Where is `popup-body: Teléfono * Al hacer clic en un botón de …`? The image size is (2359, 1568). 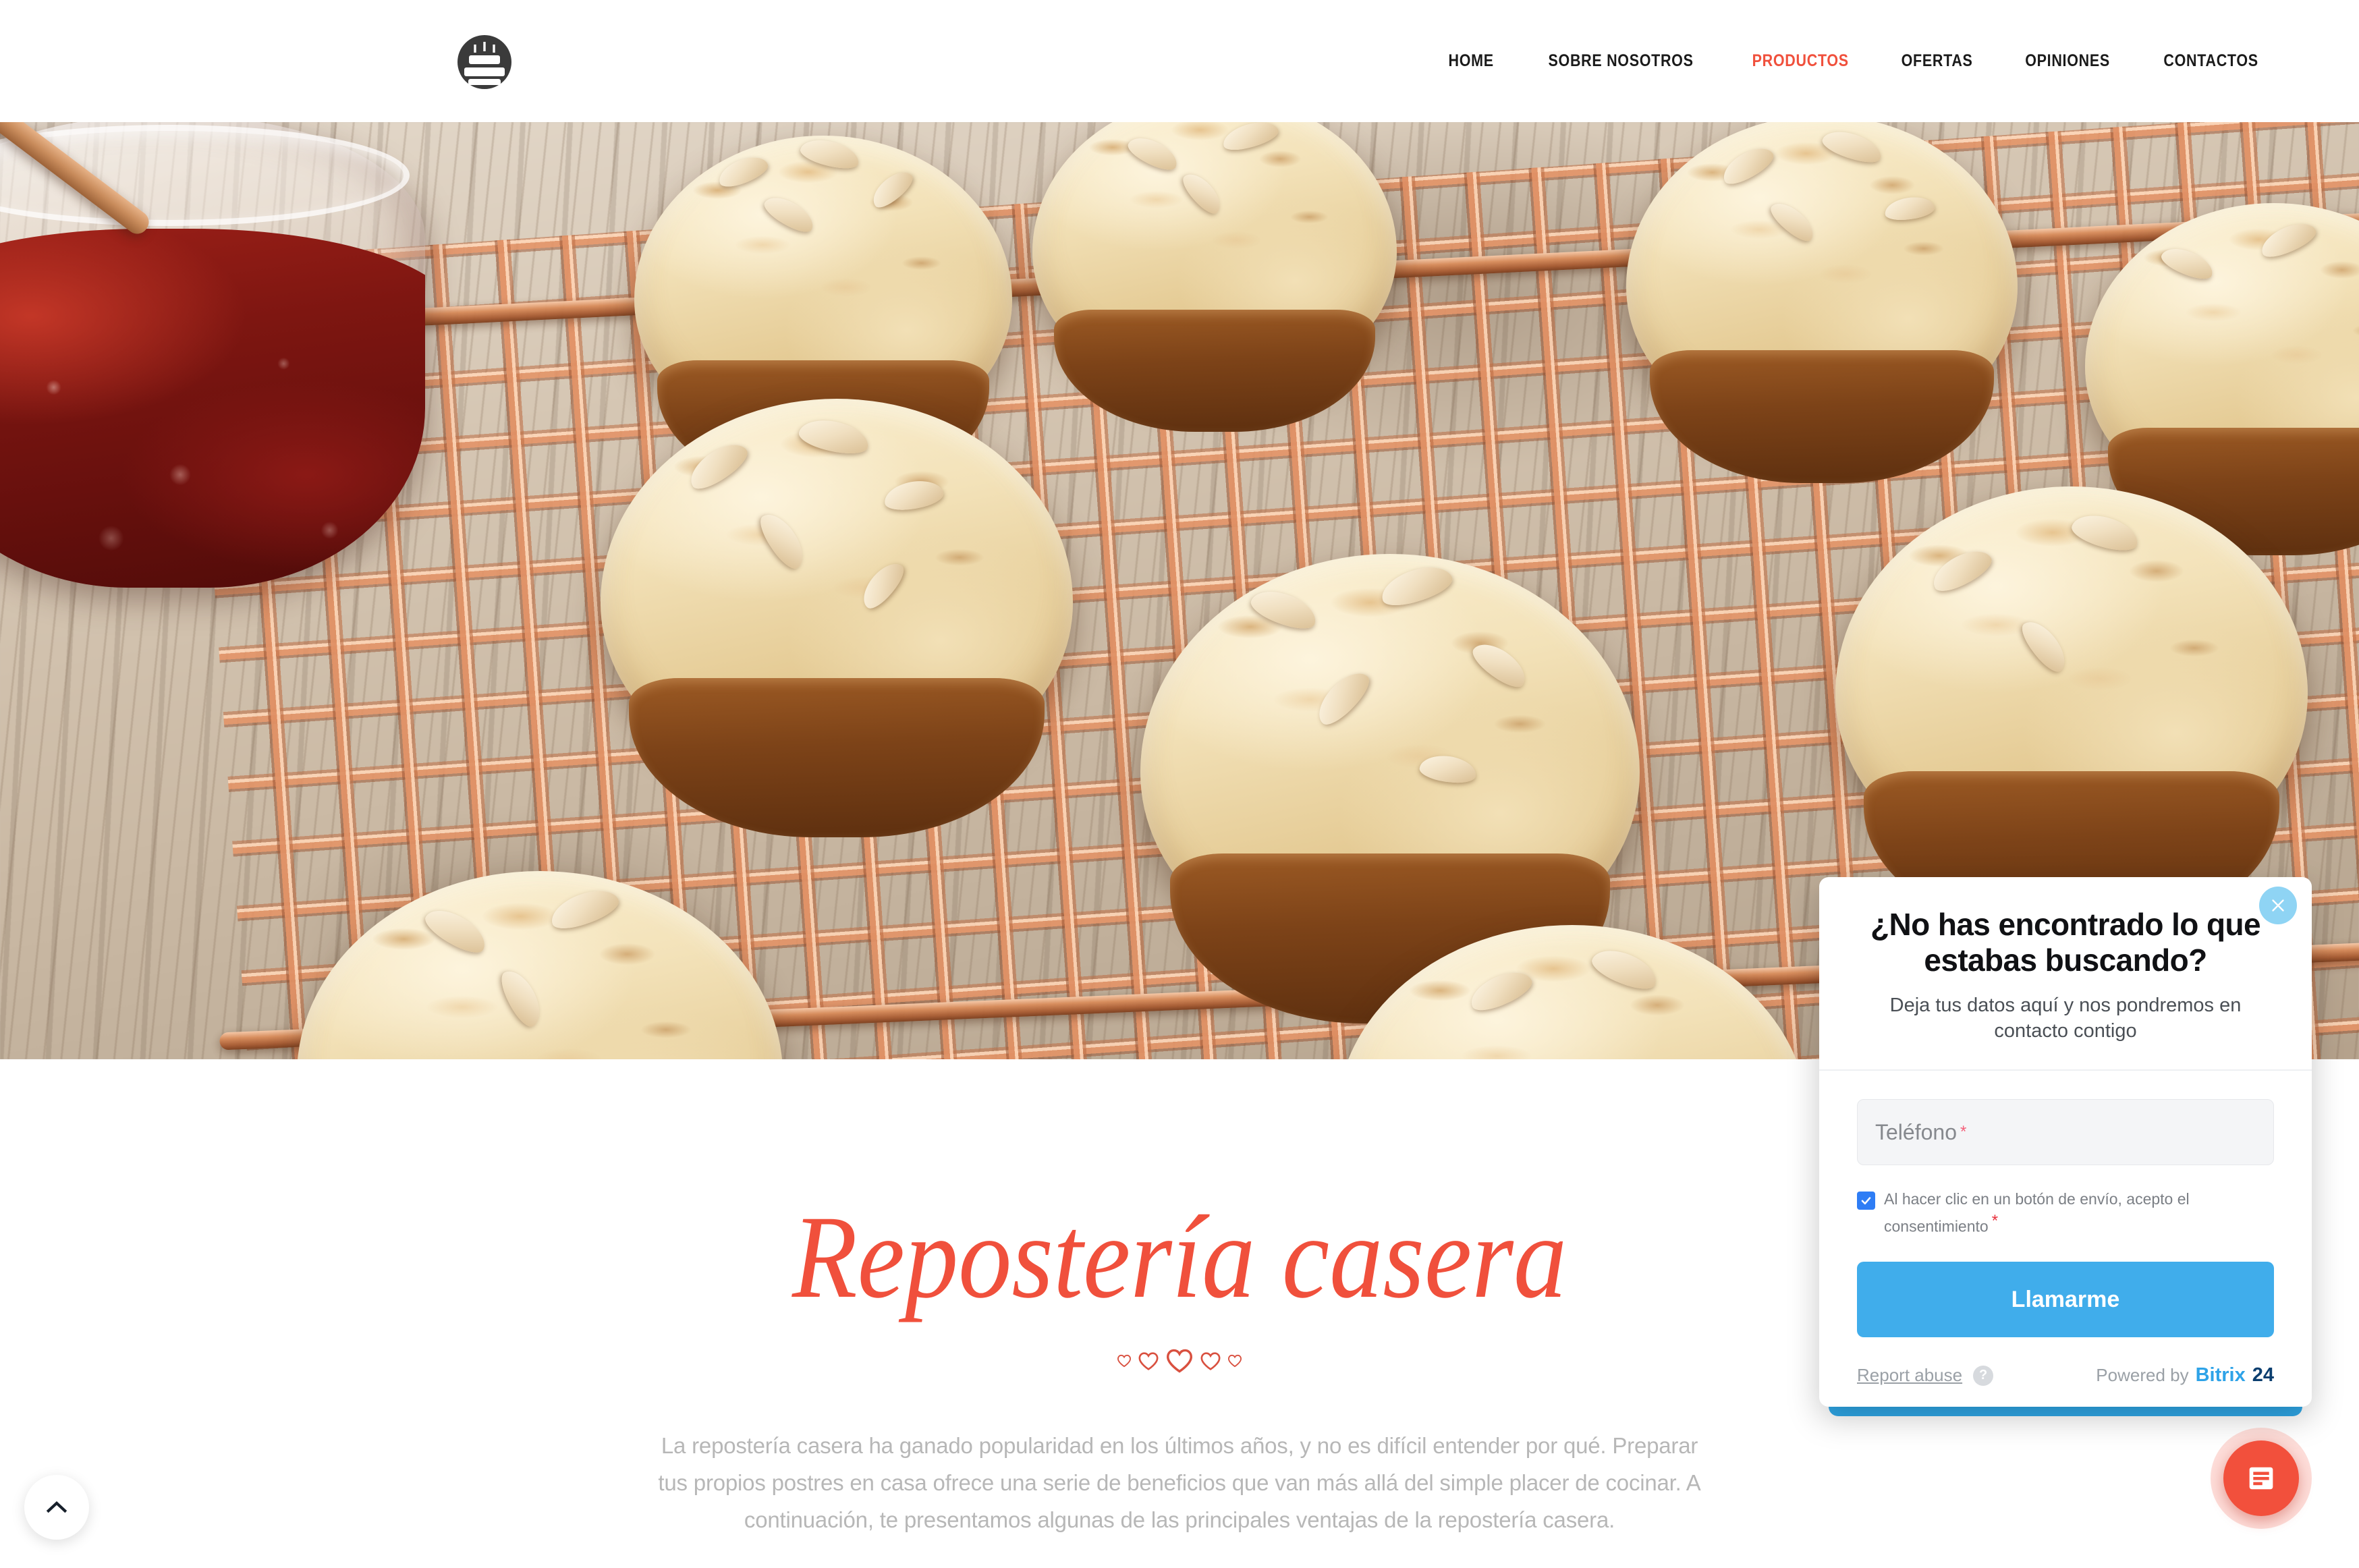
popup-body: Teléfono * Al hacer clic en un botón de … is located at coordinates (2066, 1239).